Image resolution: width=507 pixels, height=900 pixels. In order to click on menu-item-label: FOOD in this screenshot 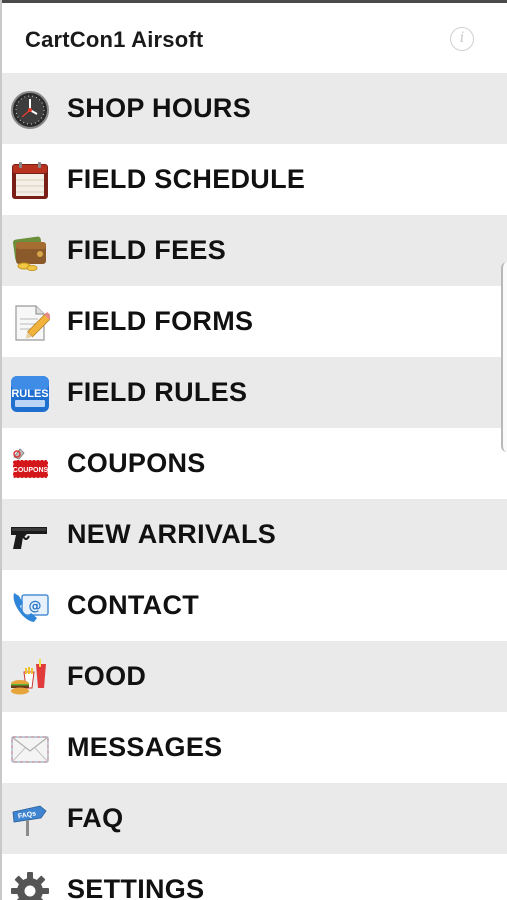, I will do `click(107, 676)`.